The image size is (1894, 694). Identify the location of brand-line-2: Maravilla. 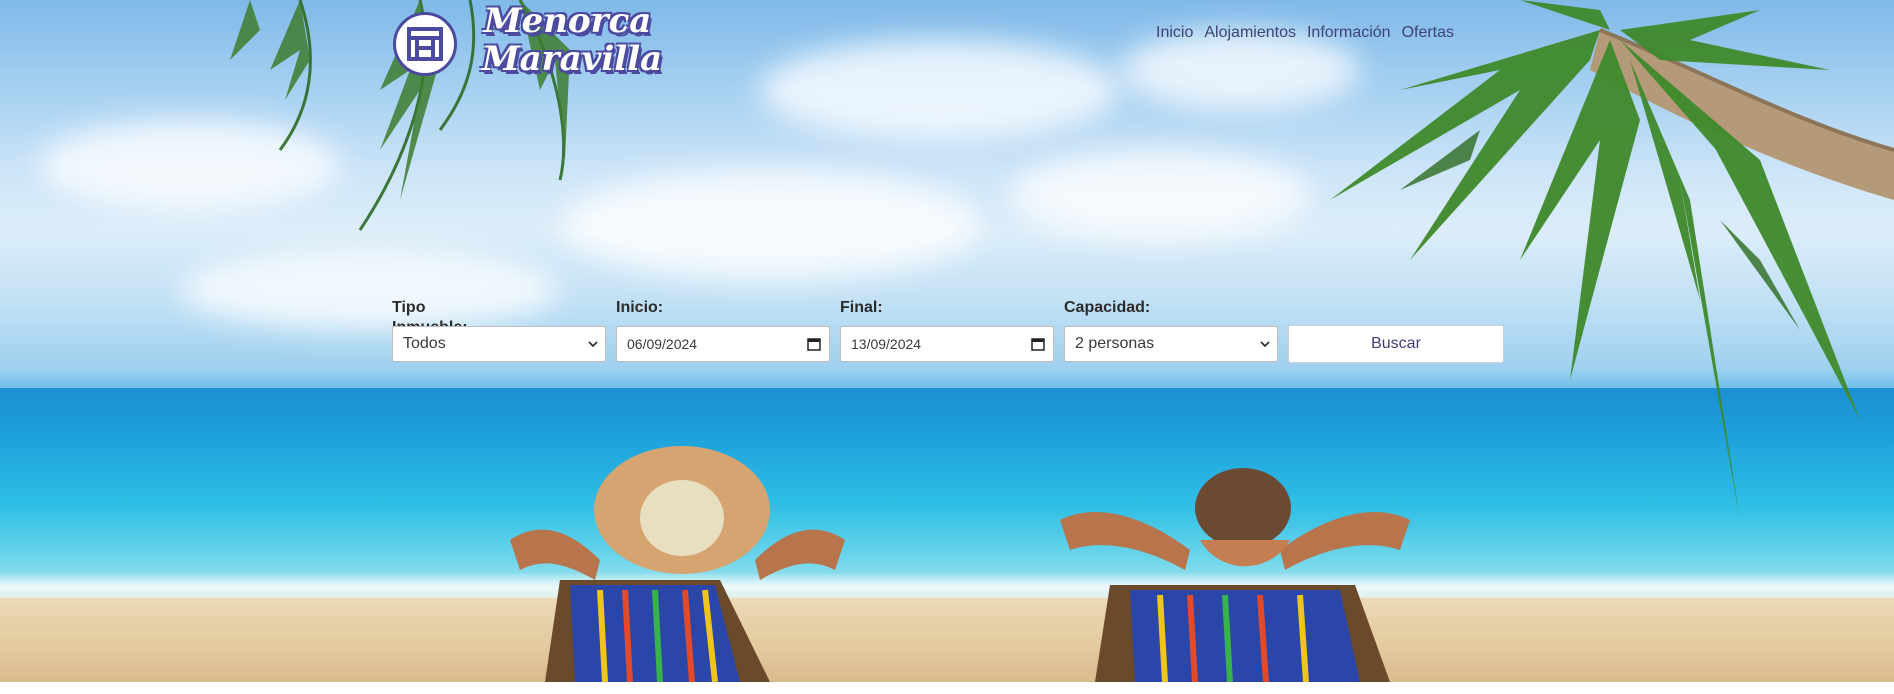
(572, 59).